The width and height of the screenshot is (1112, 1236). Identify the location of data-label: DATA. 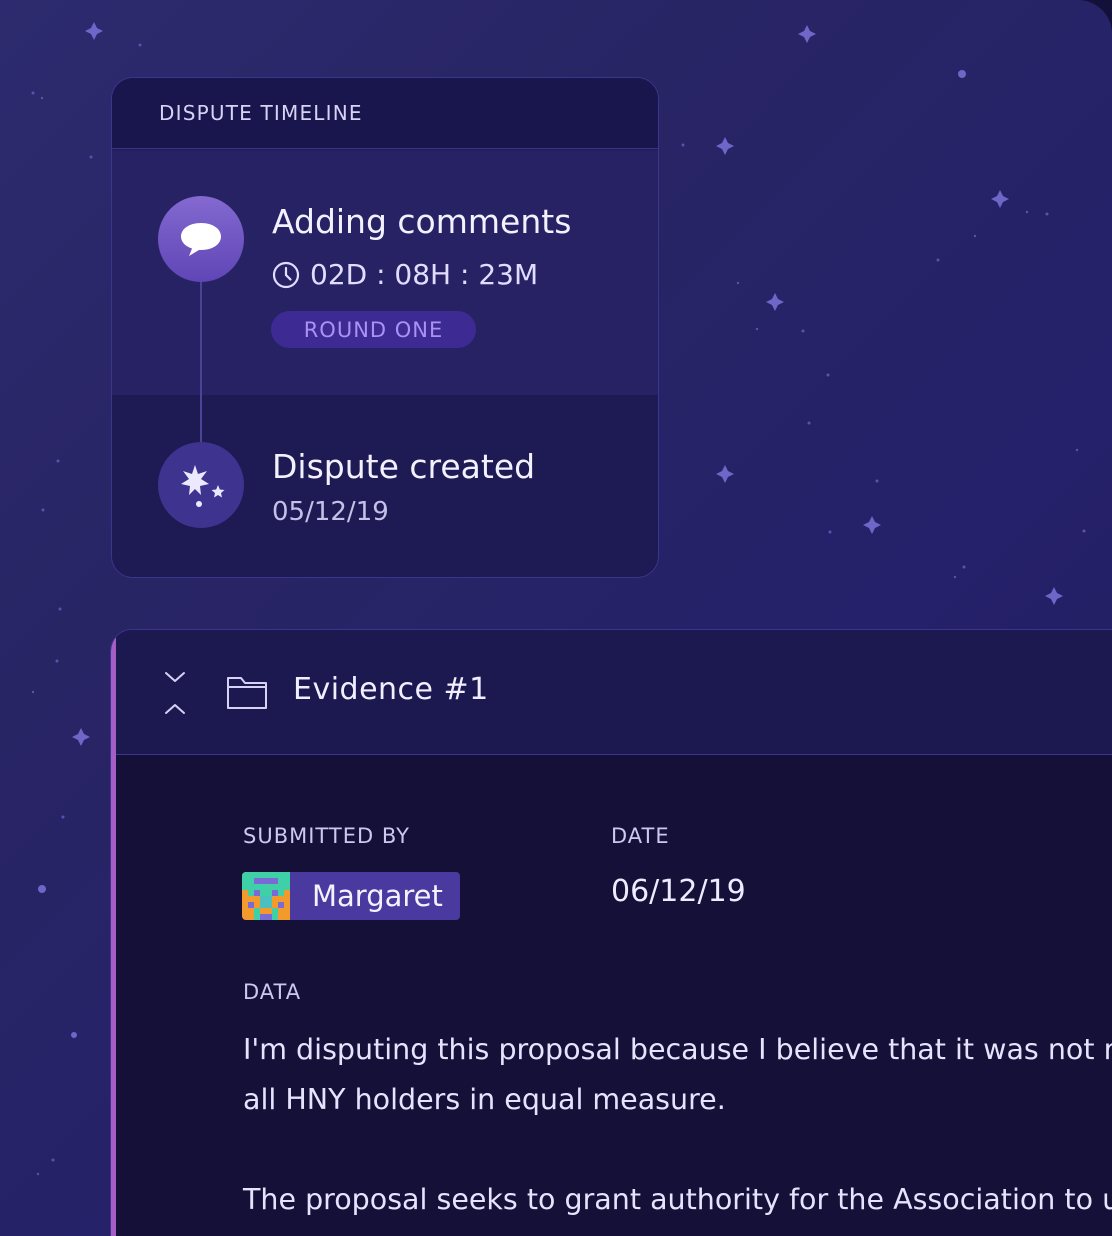
(272, 992).